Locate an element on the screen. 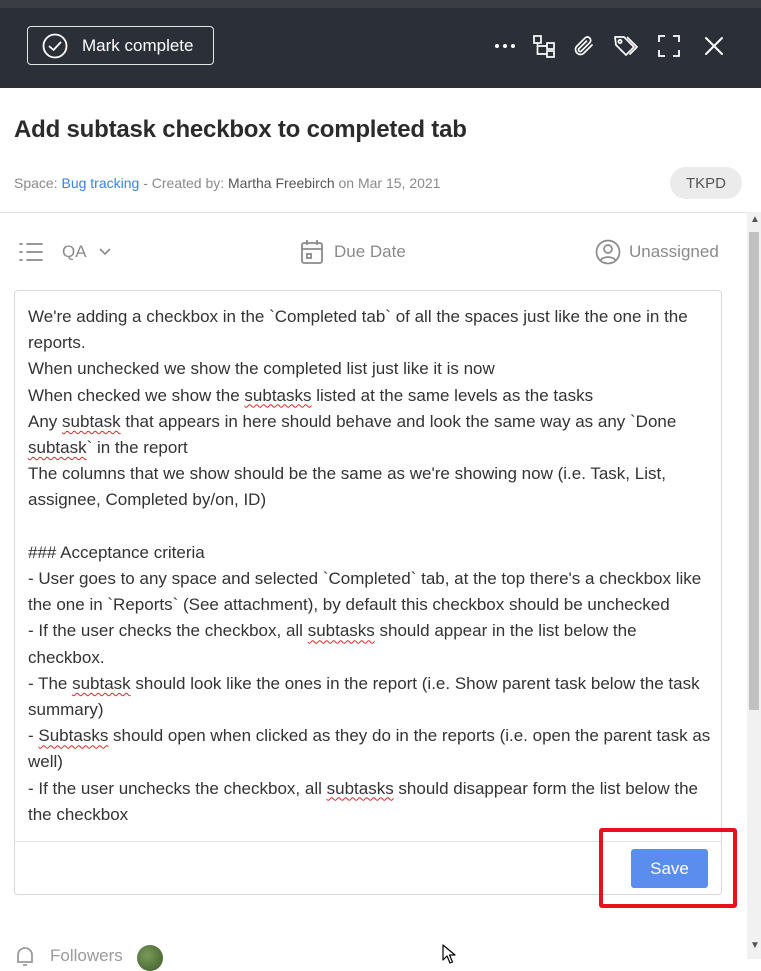 The height and width of the screenshot is (971, 761). header-divider is located at coordinates (373, 212).